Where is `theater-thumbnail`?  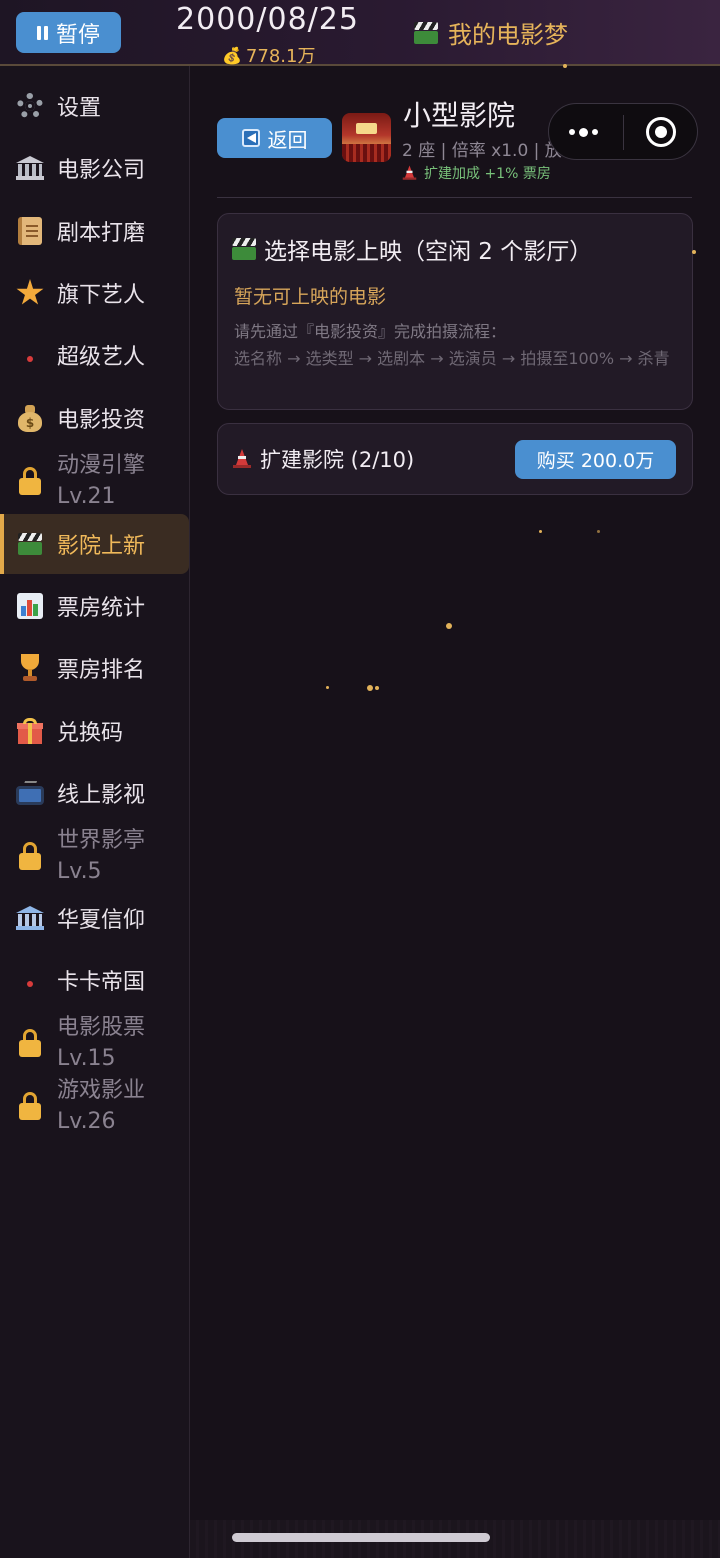
theater-thumbnail is located at coordinates (366, 137).